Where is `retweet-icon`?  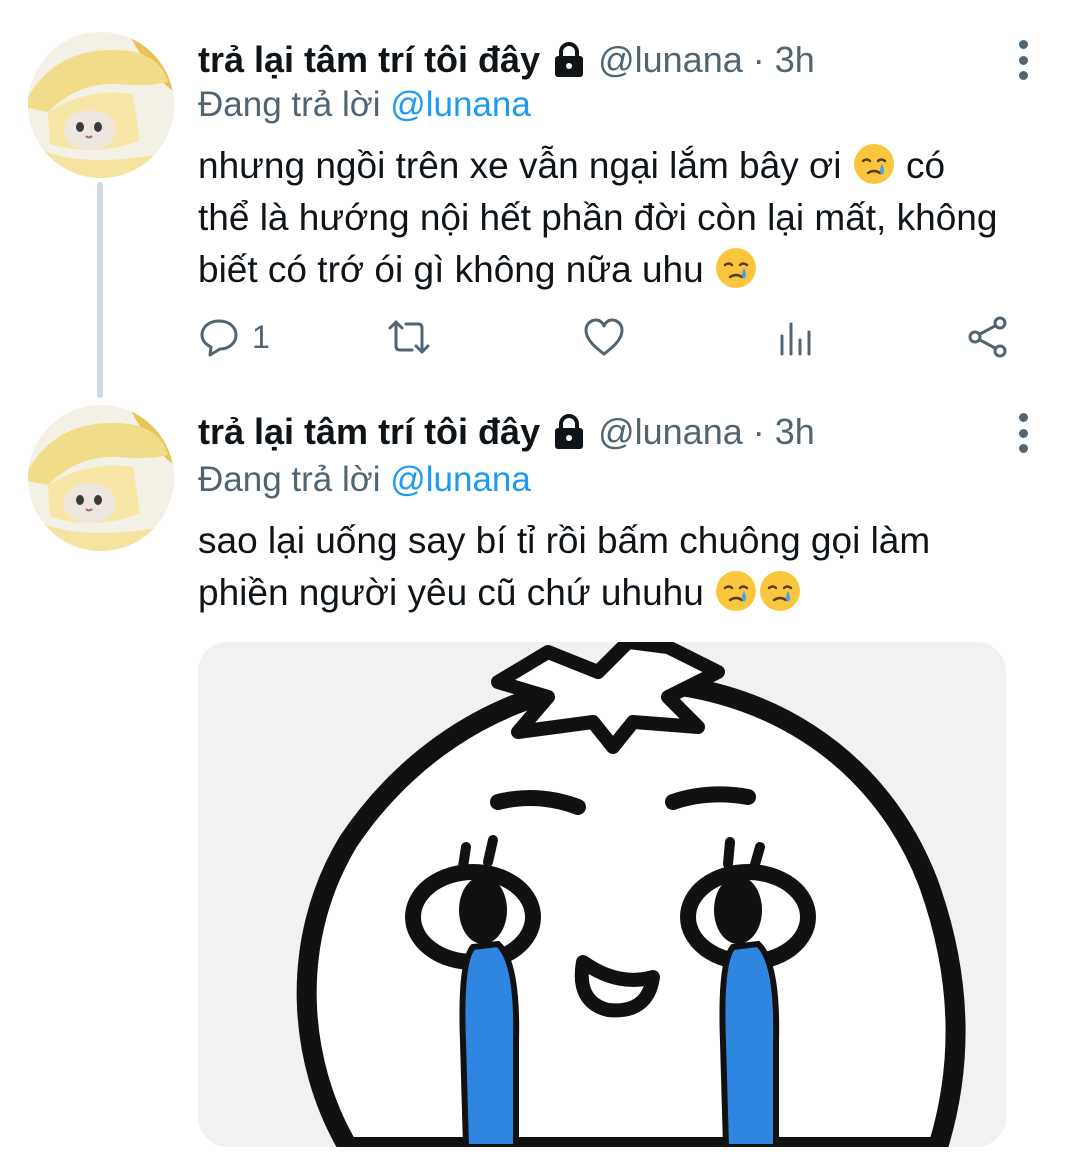
retweet-icon is located at coordinates (409, 337).